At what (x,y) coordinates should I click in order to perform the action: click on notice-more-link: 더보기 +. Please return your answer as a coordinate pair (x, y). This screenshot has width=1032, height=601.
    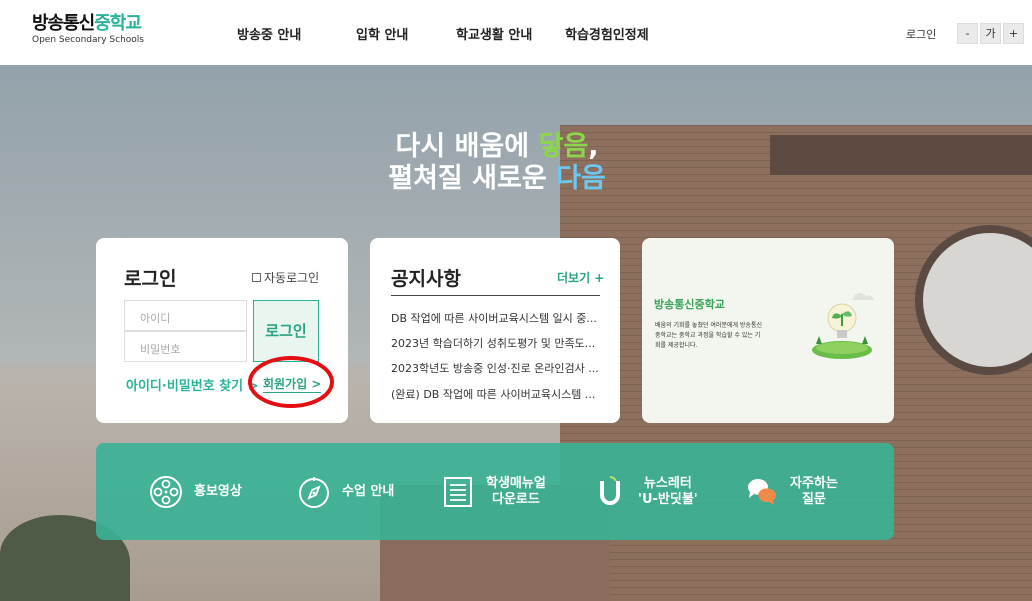
    Looking at the image, I should click on (580, 277).